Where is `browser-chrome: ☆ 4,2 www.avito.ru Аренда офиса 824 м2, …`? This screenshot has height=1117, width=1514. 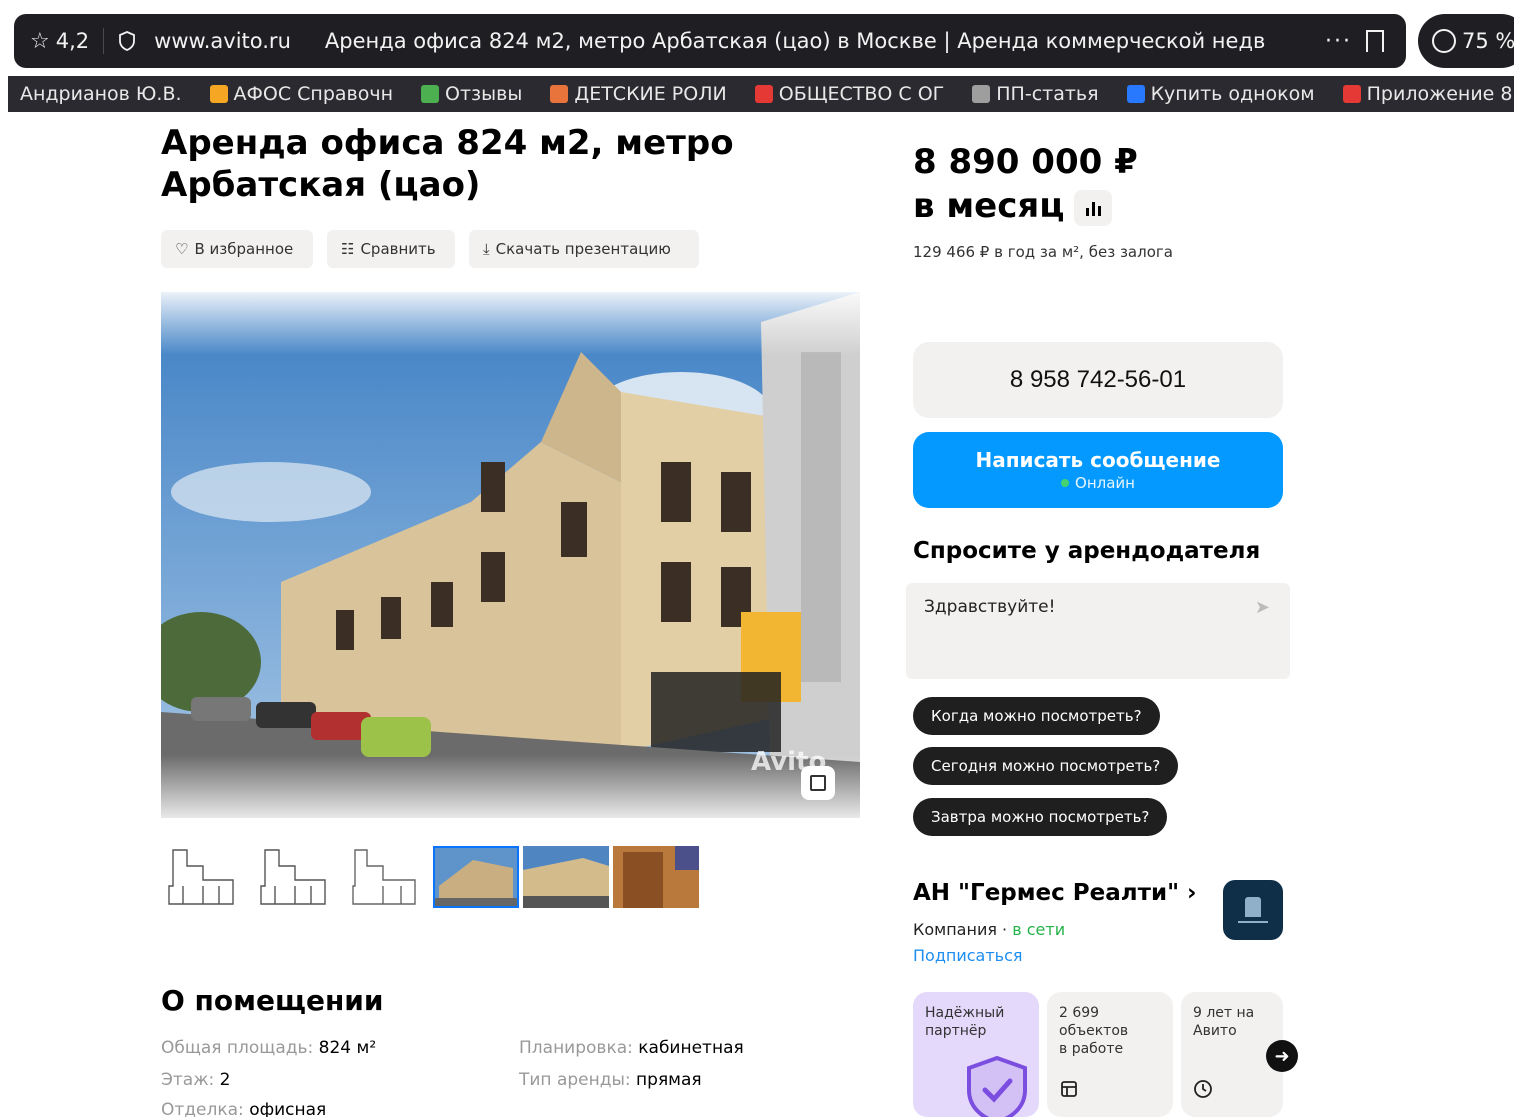 browser-chrome: ☆ 4,2 www.avito.ru Аренда офиса 824 м2, … is located at coordinates (757, 56).